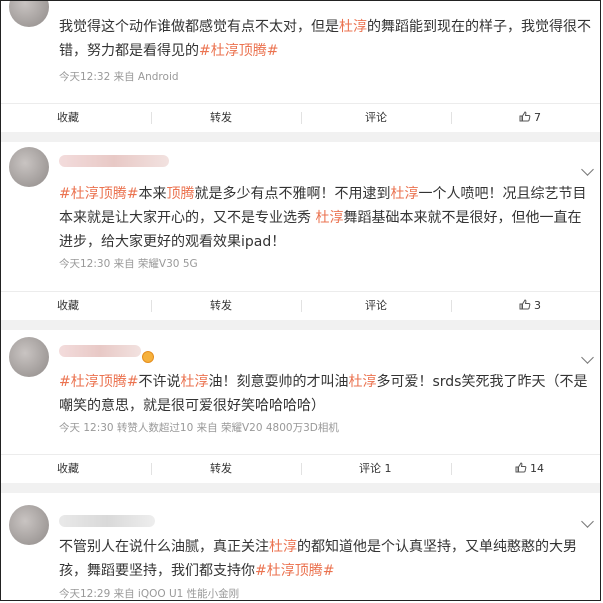 This screenshot has height=603, width=603. I want to click on action-bar: 收藏 转发 评论 3, so click(300, 305).